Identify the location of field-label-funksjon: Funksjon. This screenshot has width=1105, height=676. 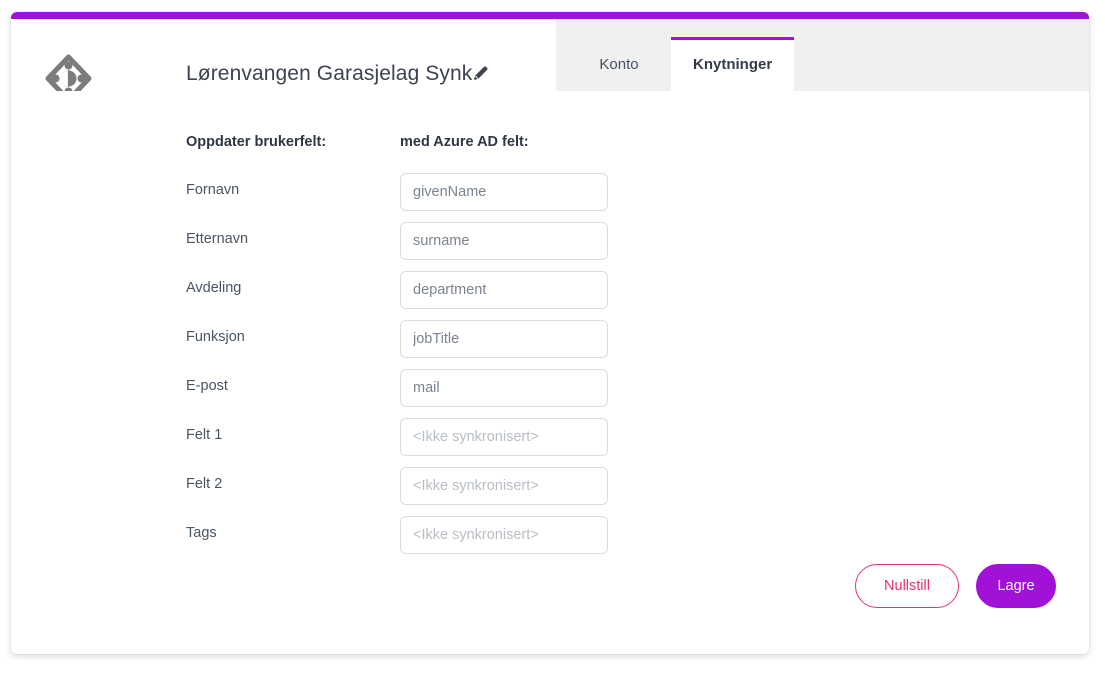
(215, 337).